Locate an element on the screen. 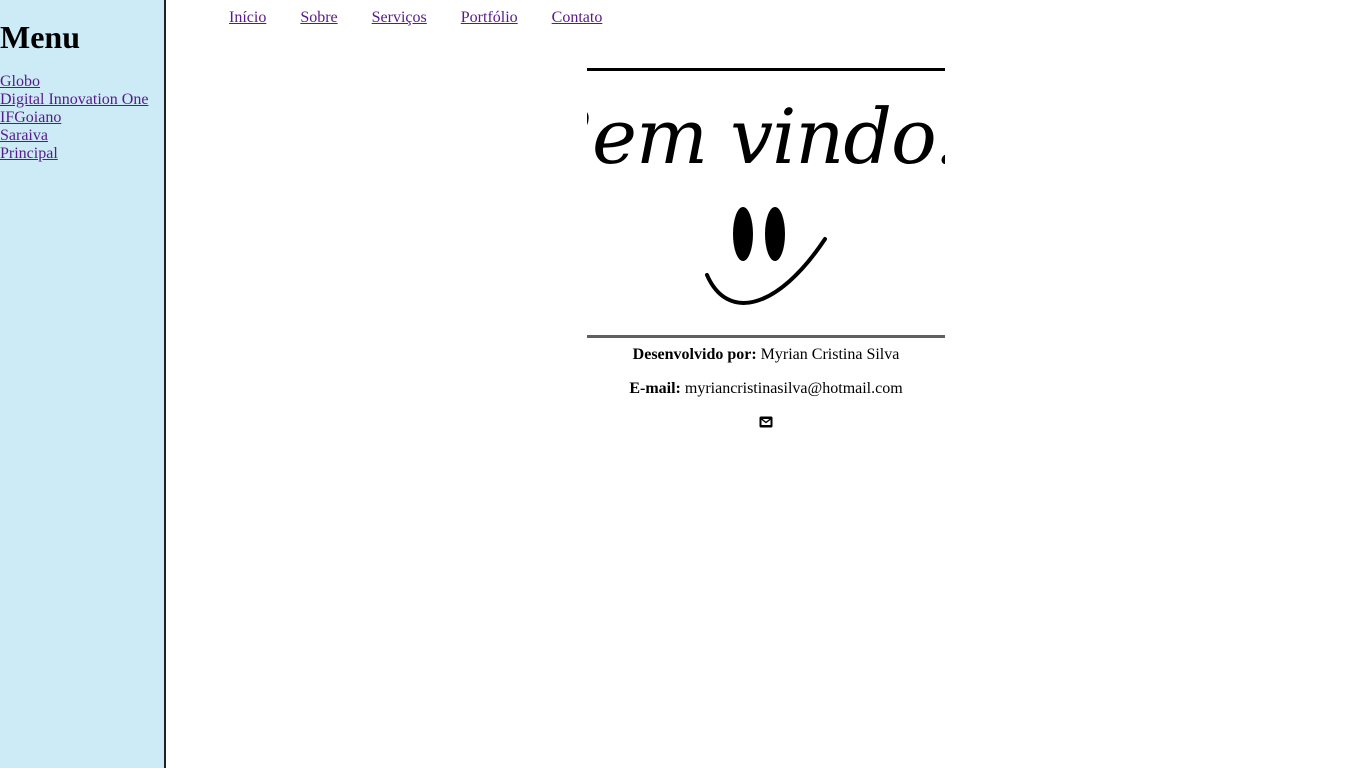  email-label: E-mail: is located at coordinates (655, 388).